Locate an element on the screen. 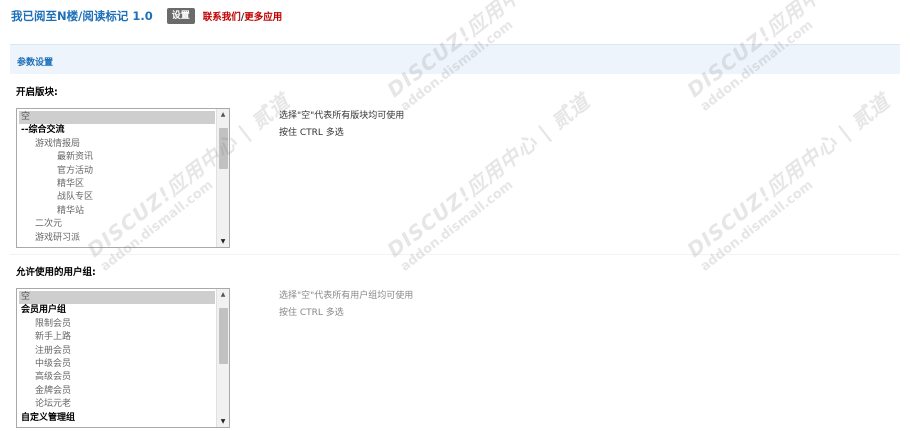 This screenshot has height=431, width=910. watermark-logo: DISCUZ!应用中心 | 贰道addon.dismall.com is located at coordinates (787, 199).